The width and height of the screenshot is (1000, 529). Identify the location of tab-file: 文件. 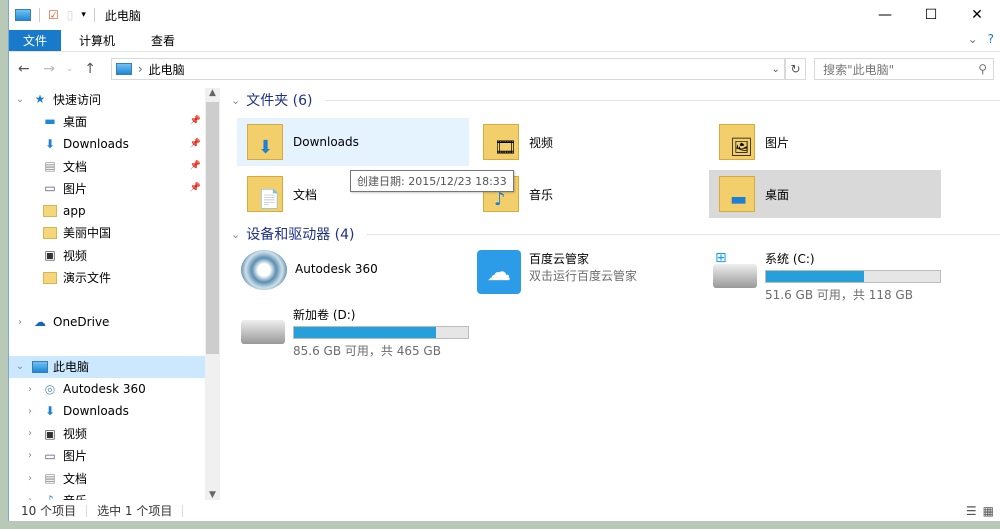
(35, 40).